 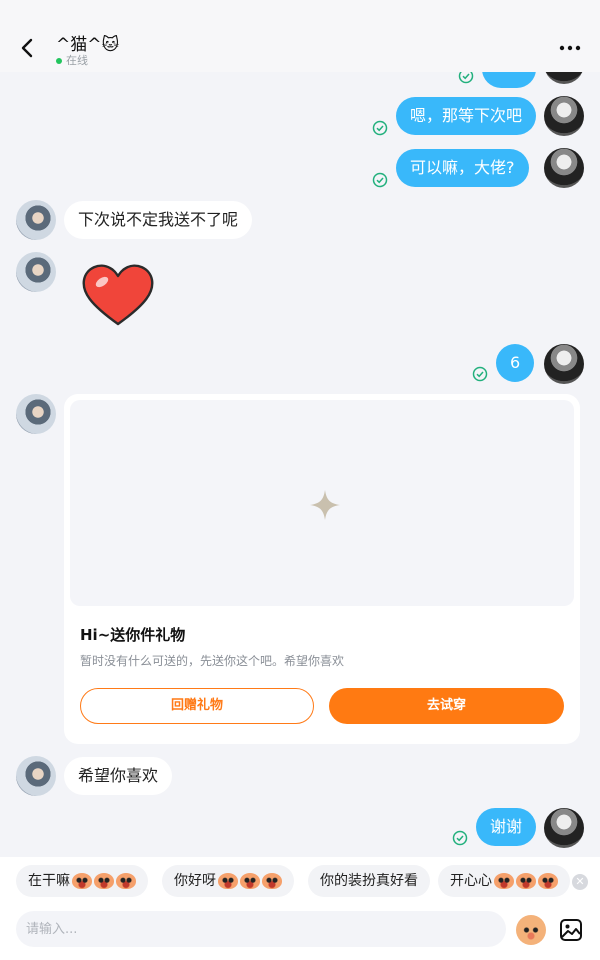 What do you see at coordinates (446, 706) in the screenshot?
I see `try-on-button: 去试穿` at bounding box center [446, 706].